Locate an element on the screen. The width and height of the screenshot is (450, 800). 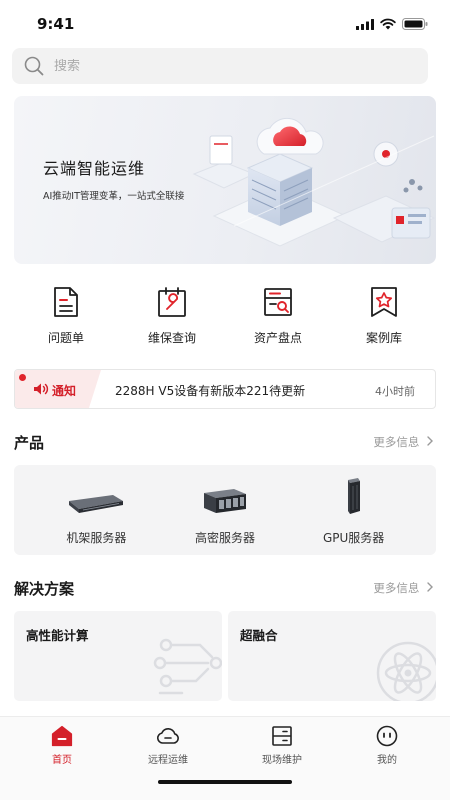
tab-label: 首页 is located at coordinates (62, 760).